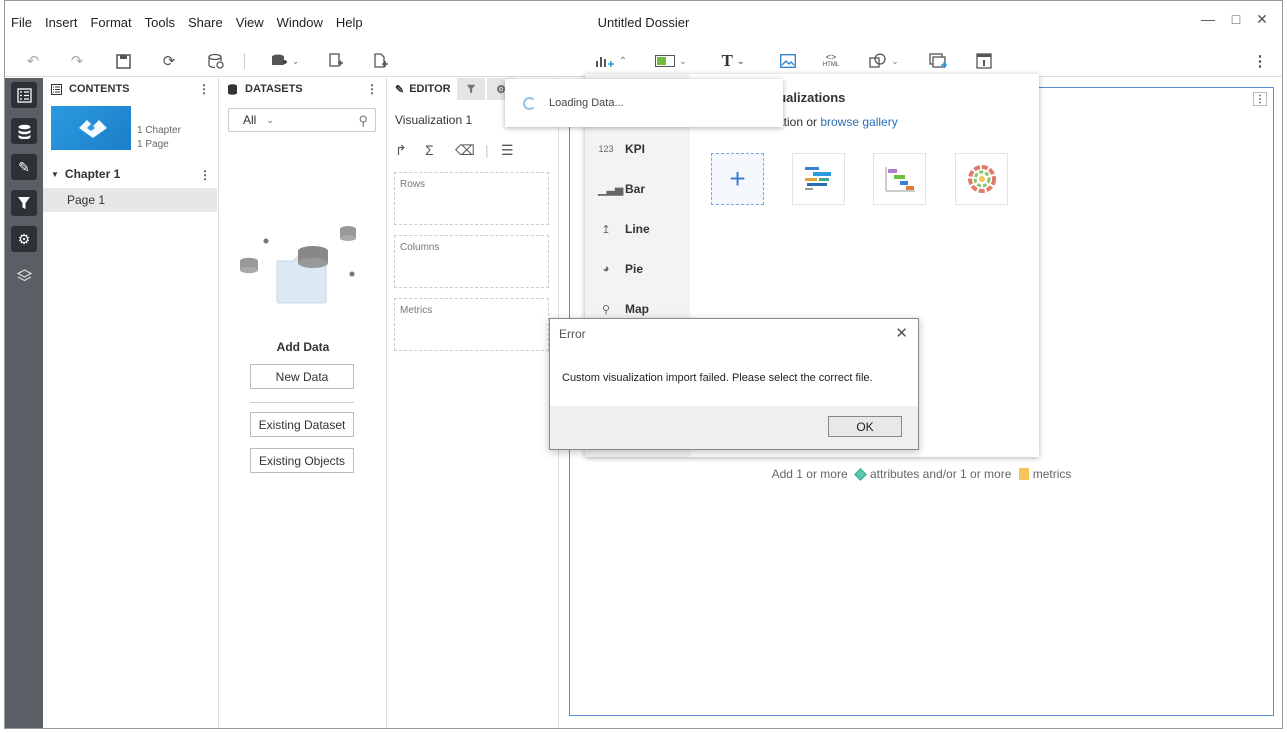 The height and width of the screenshot is (733, 1287). I want to click on map-icon: ⚲, so click(606, 309).